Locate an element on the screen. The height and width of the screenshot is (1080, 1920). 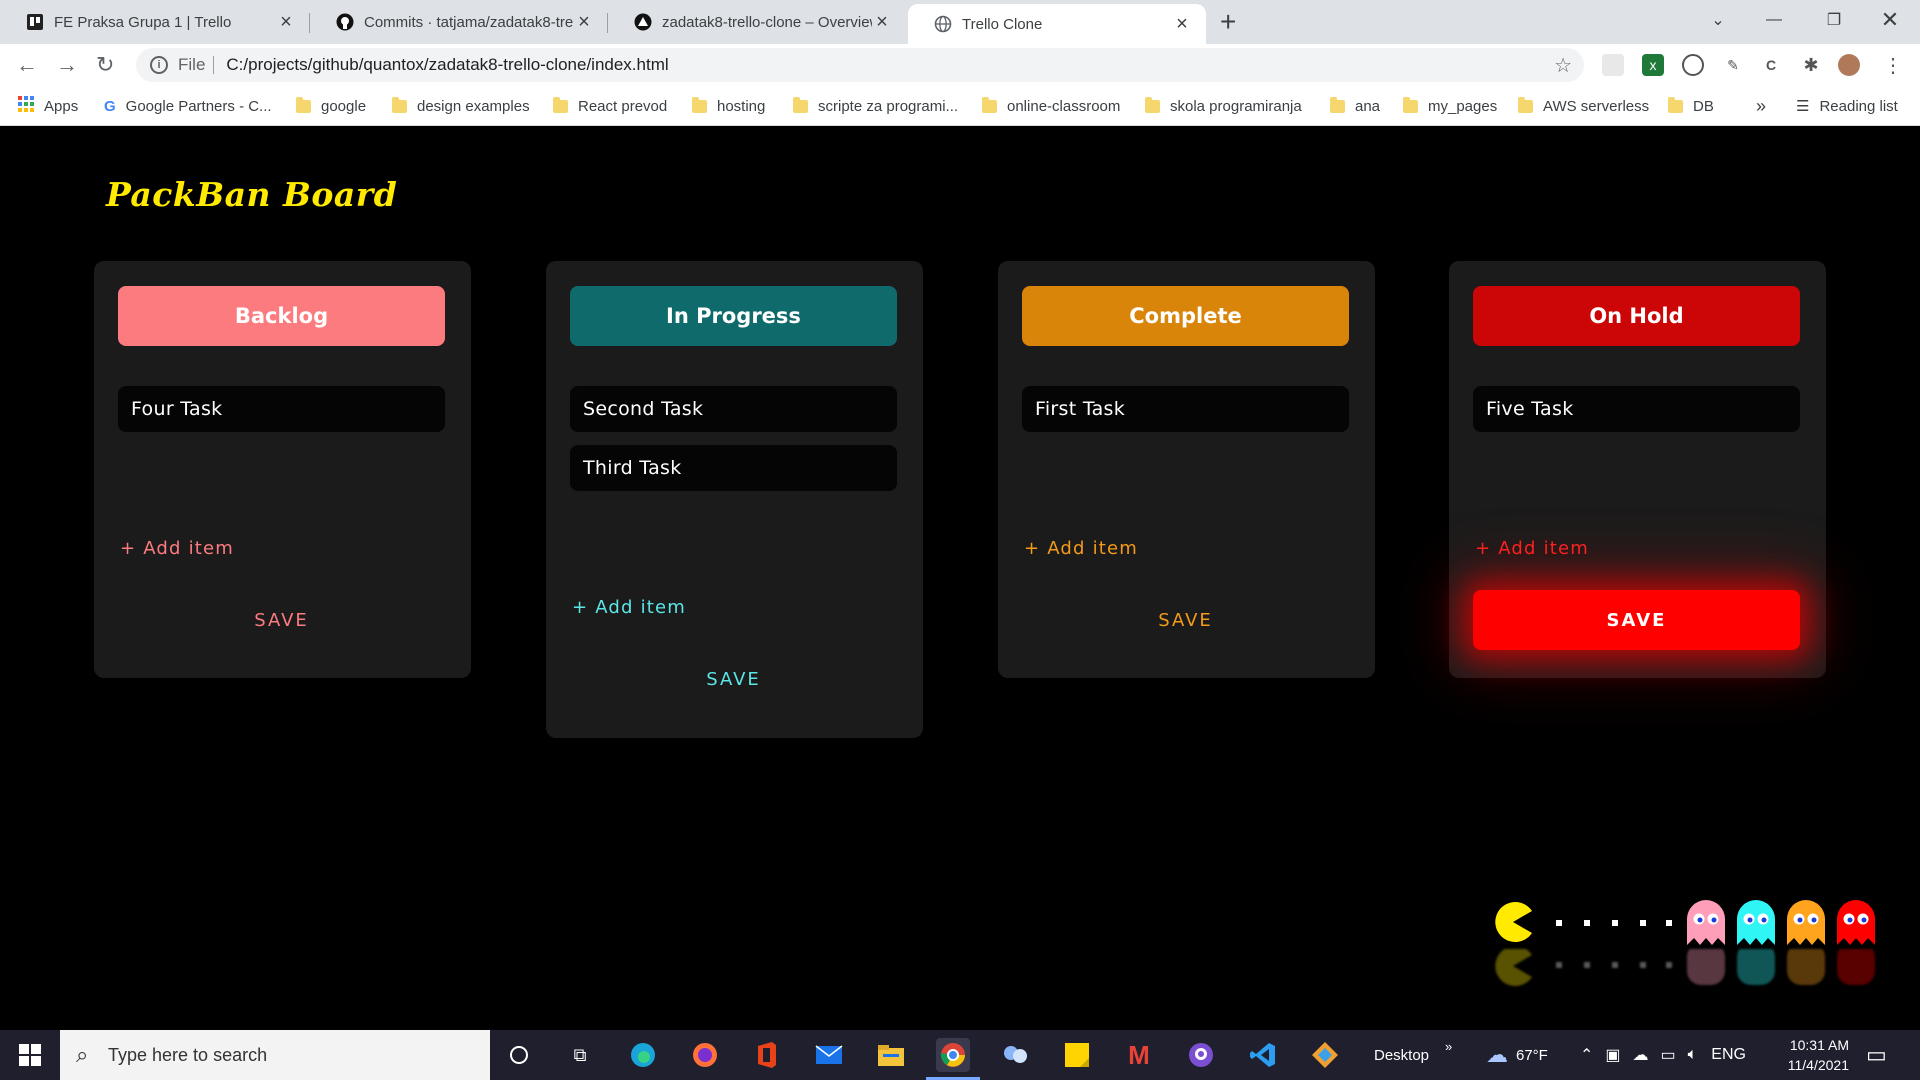
avatar is located at coordinates (1849, 65).